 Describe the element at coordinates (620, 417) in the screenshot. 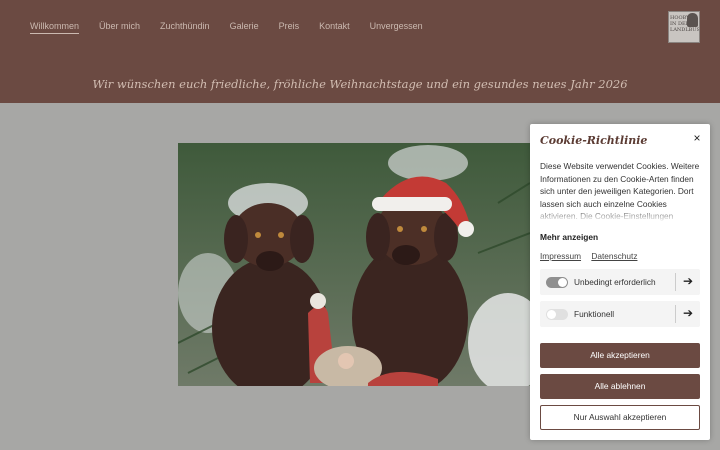

I see `accept-selection-button: Nur Auswahl akzeptieren` at that location.